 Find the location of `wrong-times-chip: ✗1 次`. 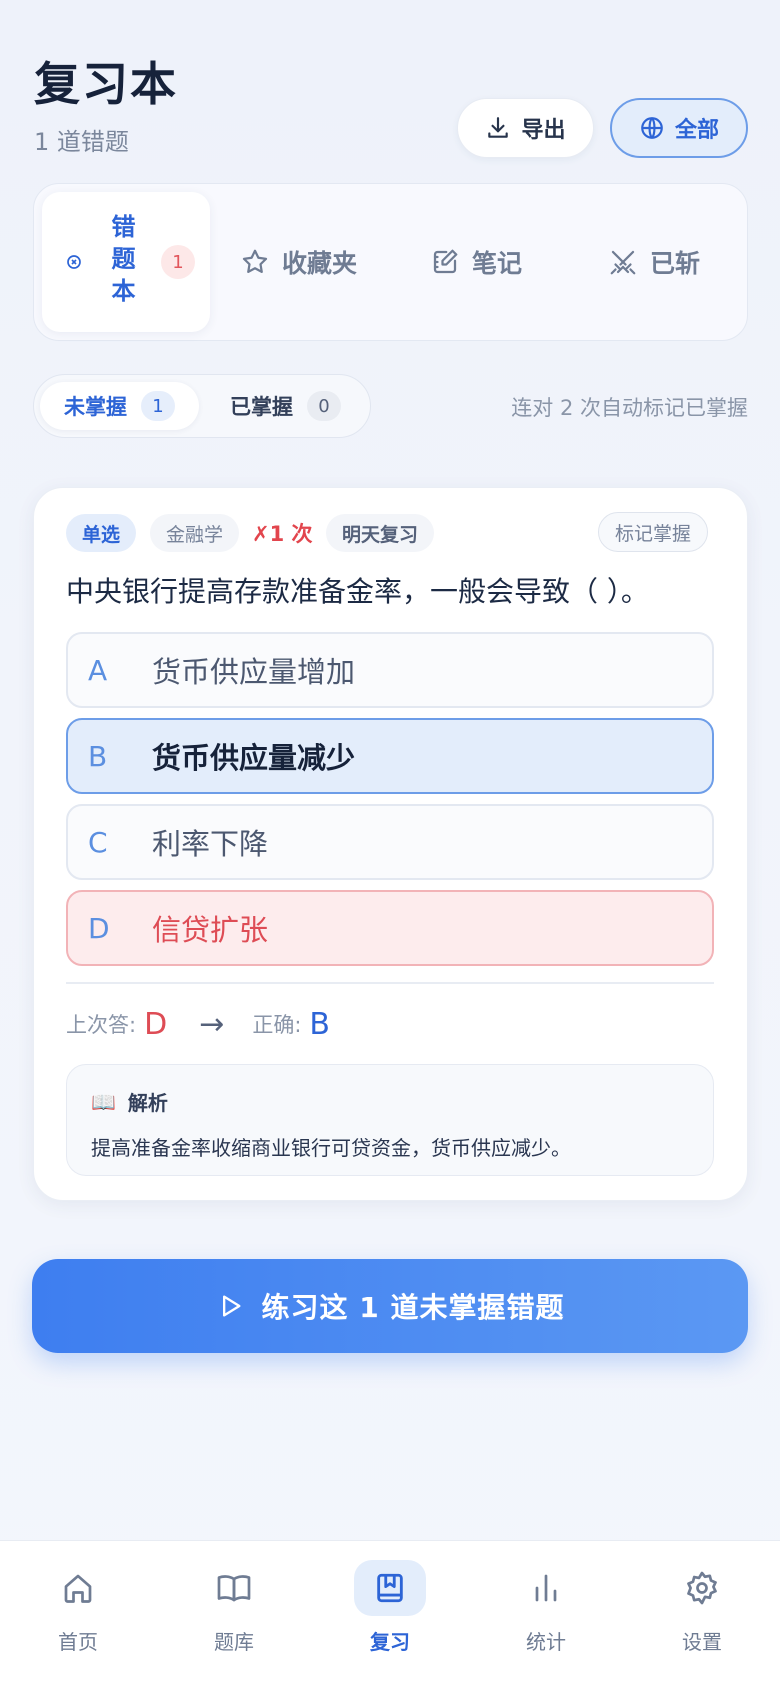

wrong-times-chip: ✗1 次 is located at coordinates (282, 534).